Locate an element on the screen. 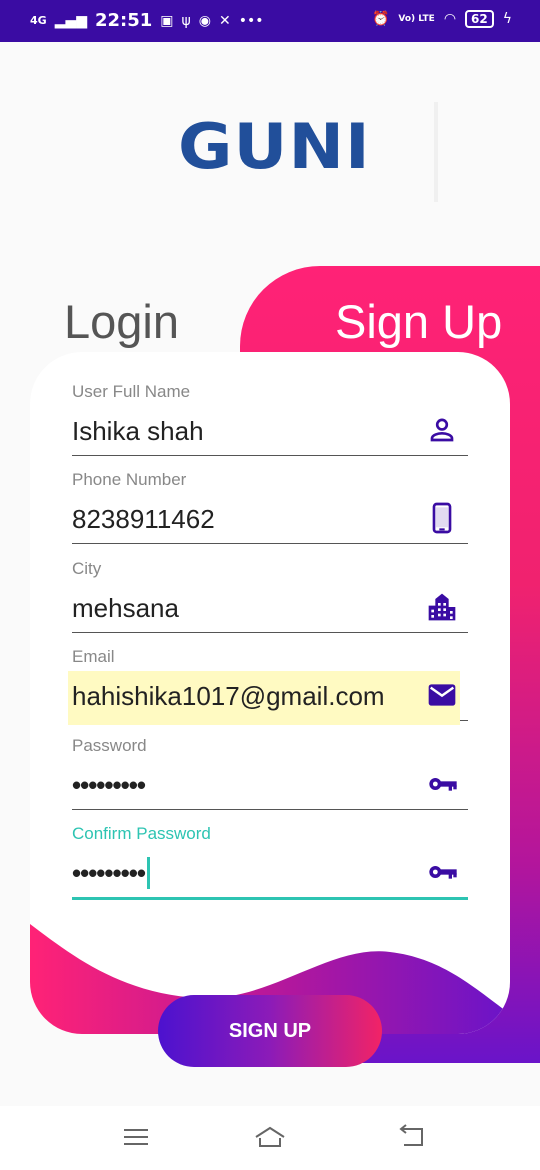 The height and width of the screenshot is (1170, 540). confirm-password-input: ••••••••• is located at coordinates (270, 878).